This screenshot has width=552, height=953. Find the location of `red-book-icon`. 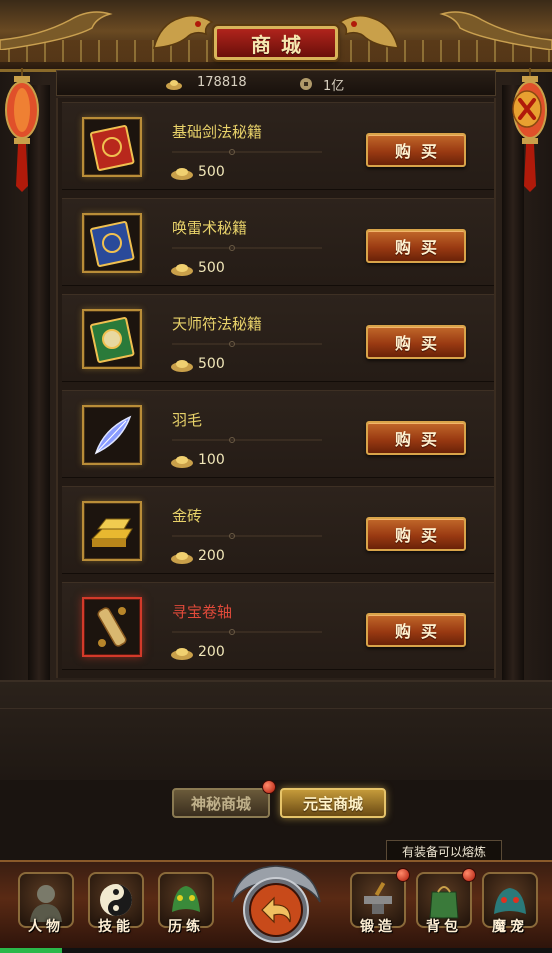

red-book-icon is located at coordinates (112, 148).